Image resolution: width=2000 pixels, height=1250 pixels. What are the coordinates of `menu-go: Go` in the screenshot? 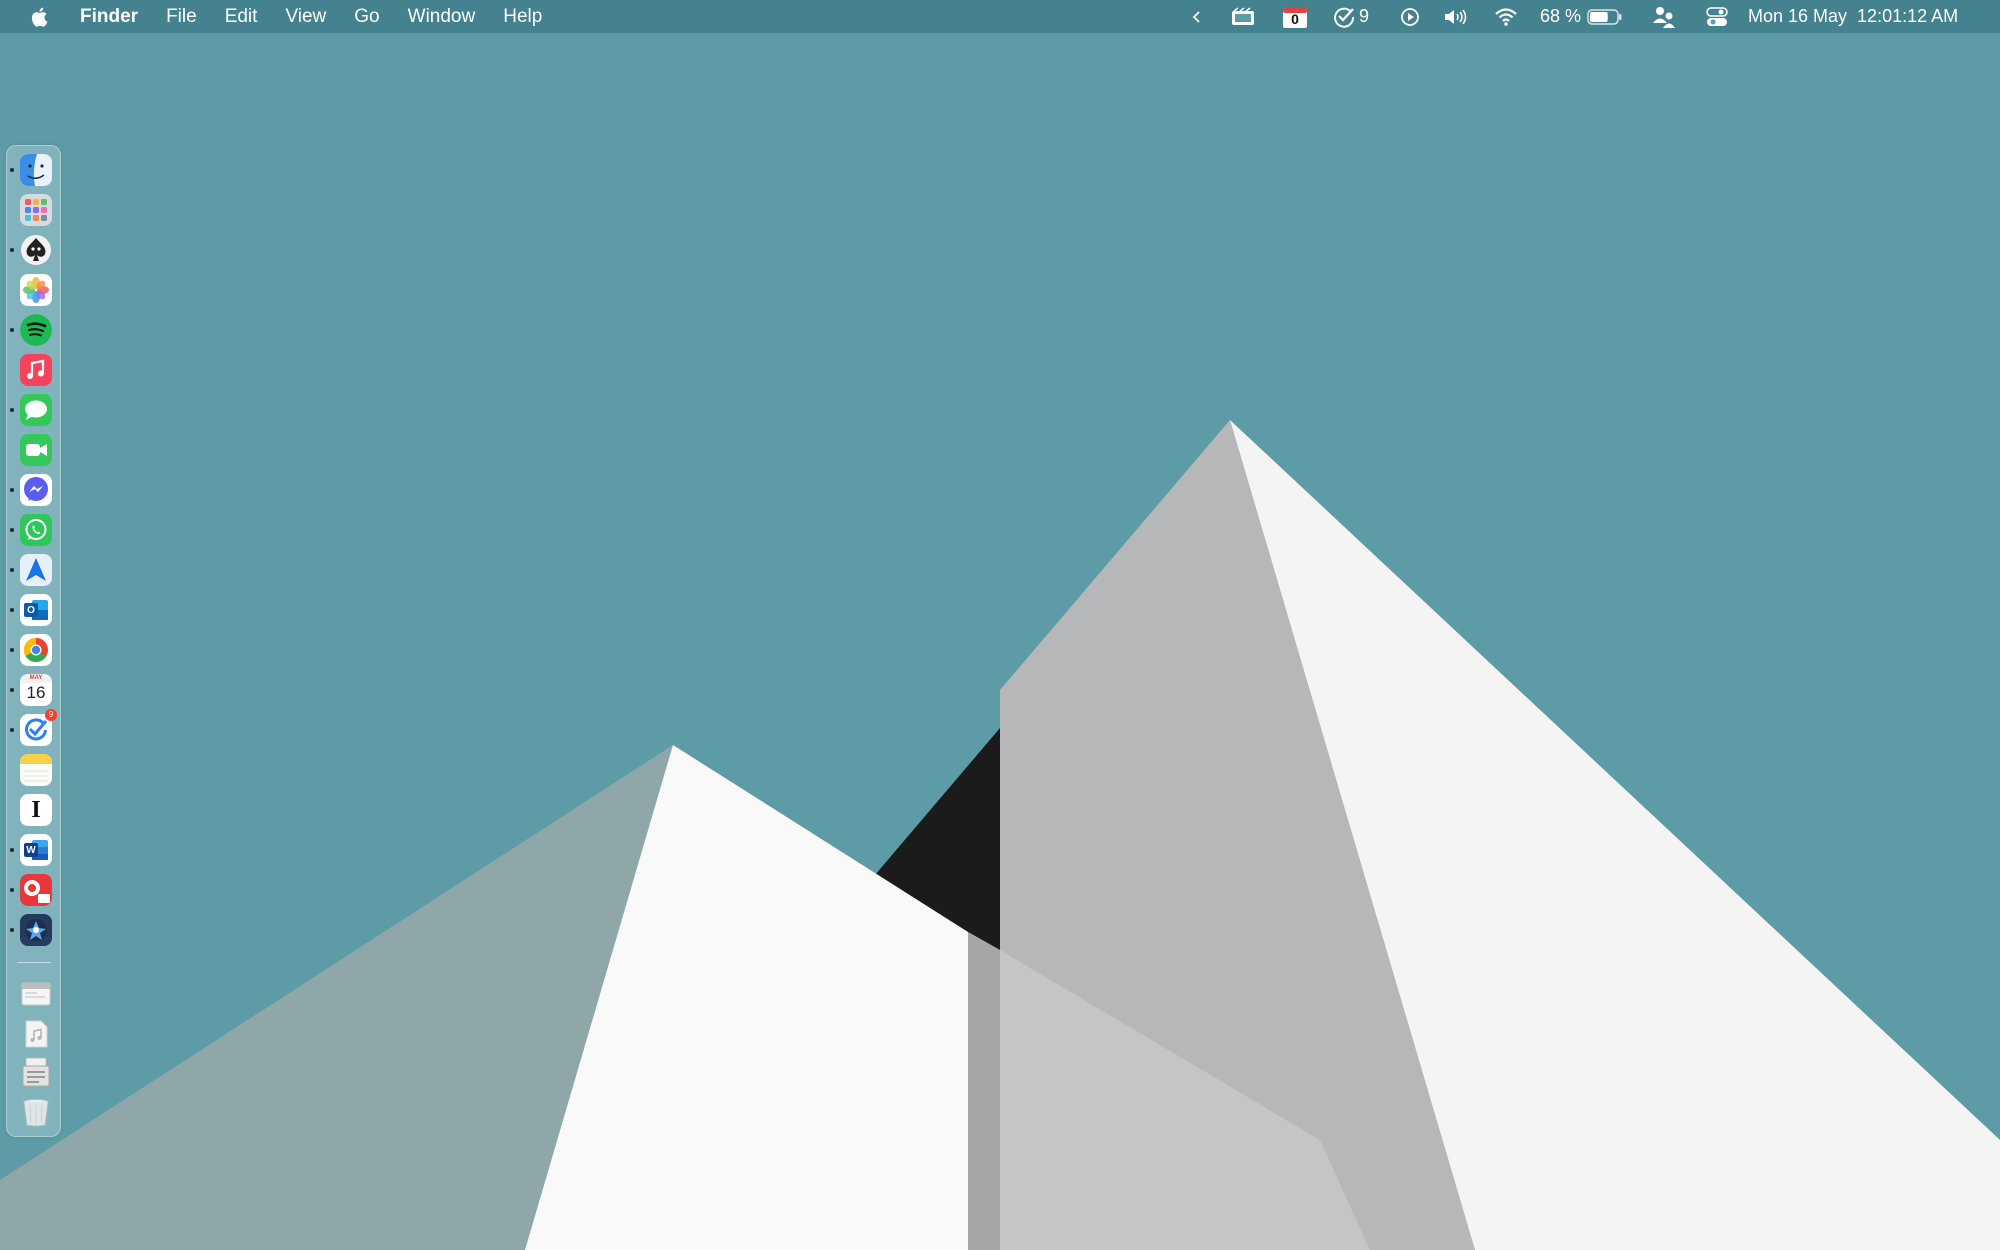 It's located at (366, 16).